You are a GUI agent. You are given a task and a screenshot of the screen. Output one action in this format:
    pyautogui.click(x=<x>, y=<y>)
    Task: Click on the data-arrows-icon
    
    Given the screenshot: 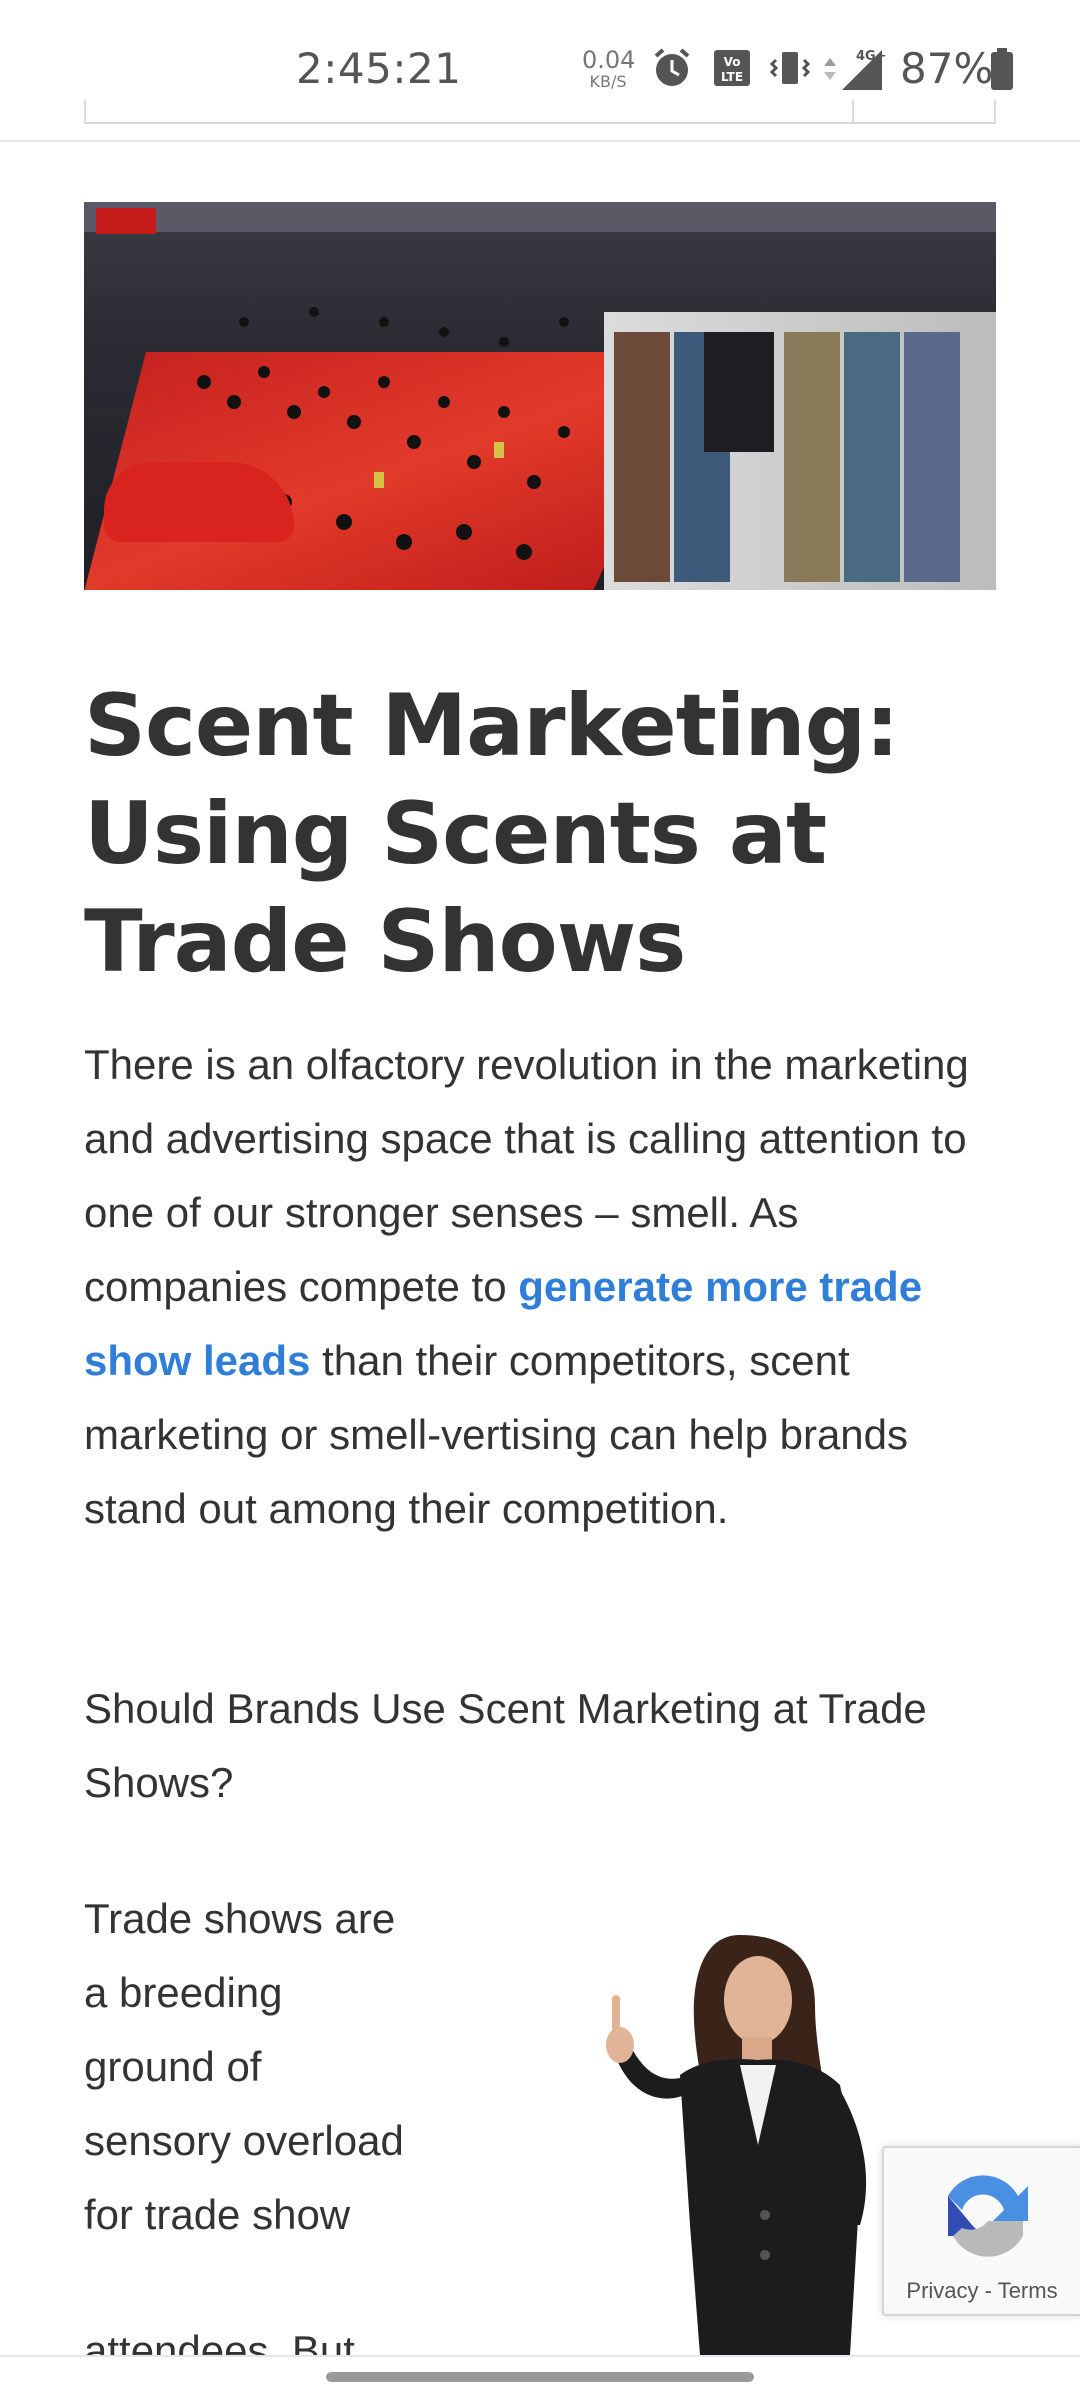 What is the action you would take?
    pyautogui.click(x=830, y=69)
    